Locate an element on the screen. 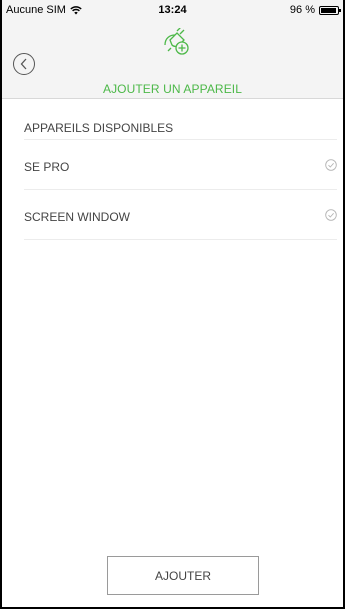  add-button-label: AJOUTER is located at coordinates (182, 575).